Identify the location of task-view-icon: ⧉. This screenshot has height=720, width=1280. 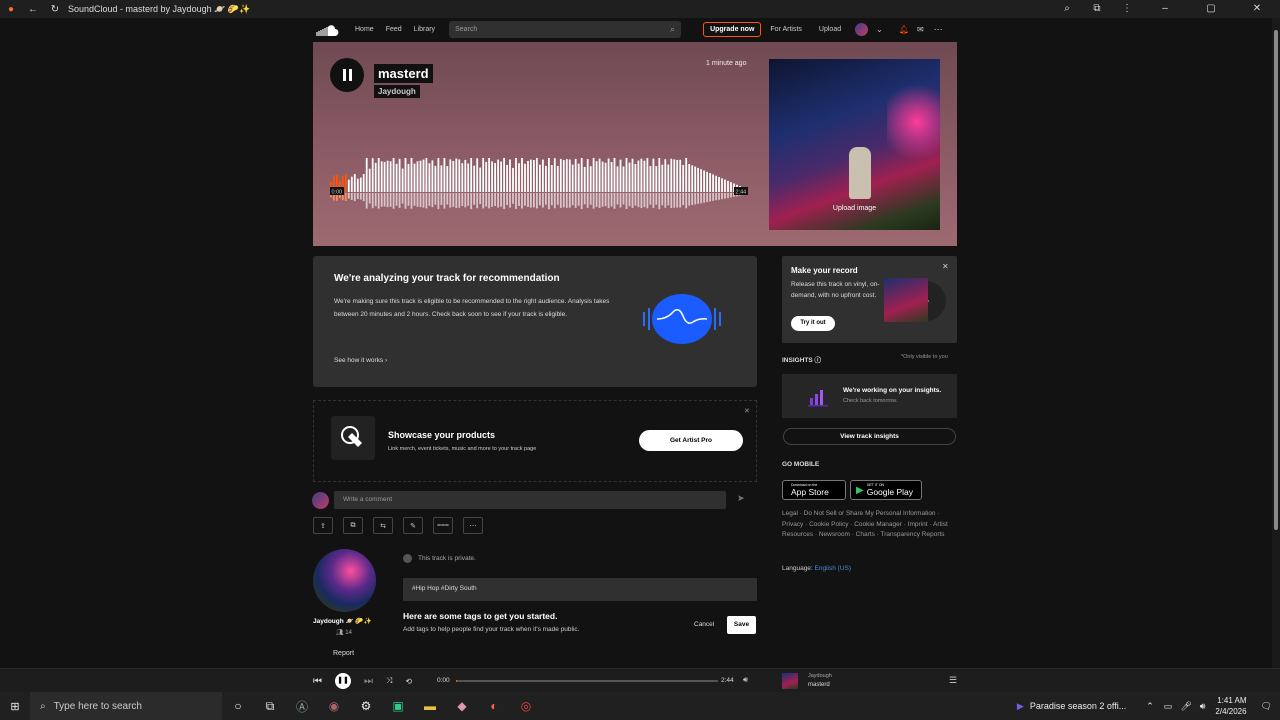
(270, 706).